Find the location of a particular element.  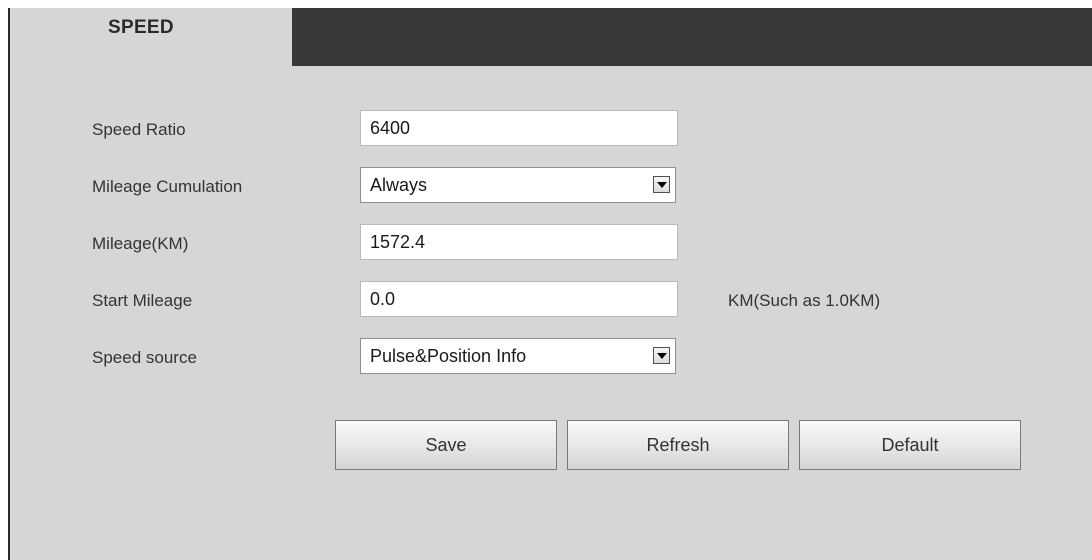

save-button: Save is located at coordinates (446, 445).